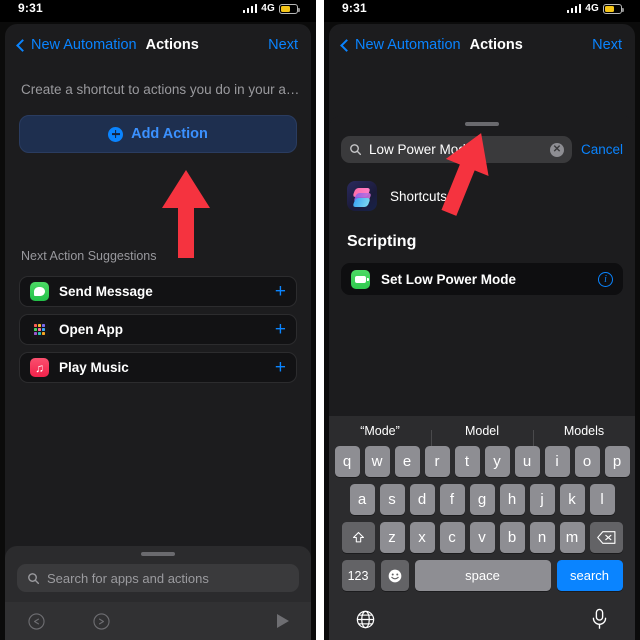 Image resolution: width=640 pixels, height=640 pixels. Describe the element at coordinates (542, 537) in the screenshot. I see `key-n: n` at that location.